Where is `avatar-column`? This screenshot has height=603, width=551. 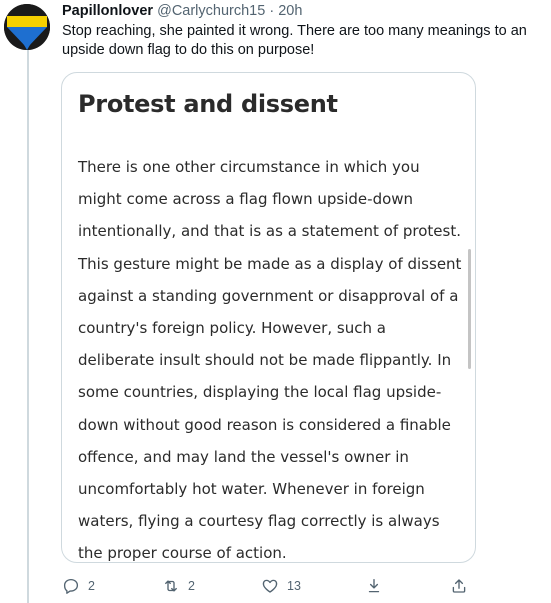 avatar-column is located at coordinates (30, 301).